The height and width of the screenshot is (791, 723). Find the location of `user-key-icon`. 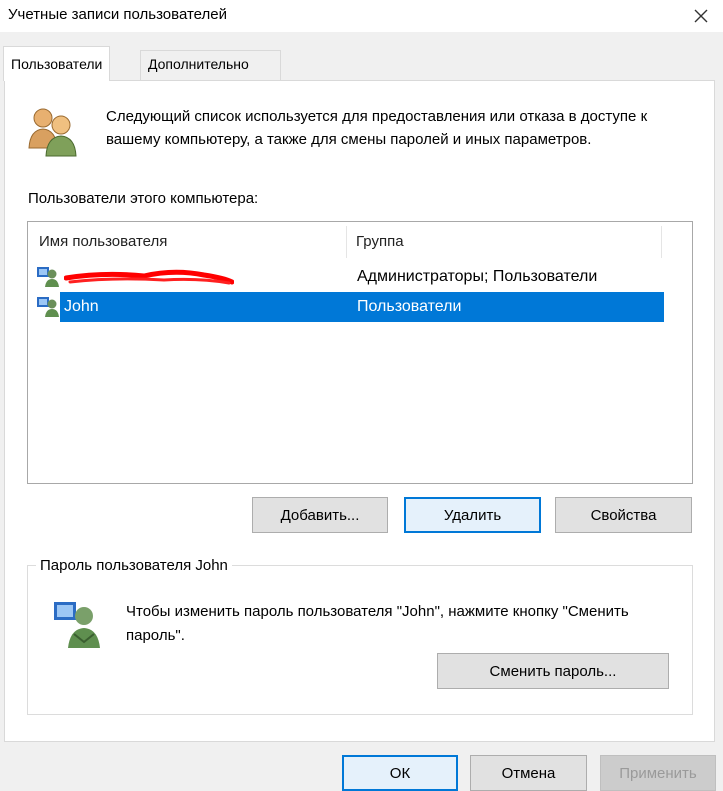

user-key-icon is located at coordinates (78, 624).